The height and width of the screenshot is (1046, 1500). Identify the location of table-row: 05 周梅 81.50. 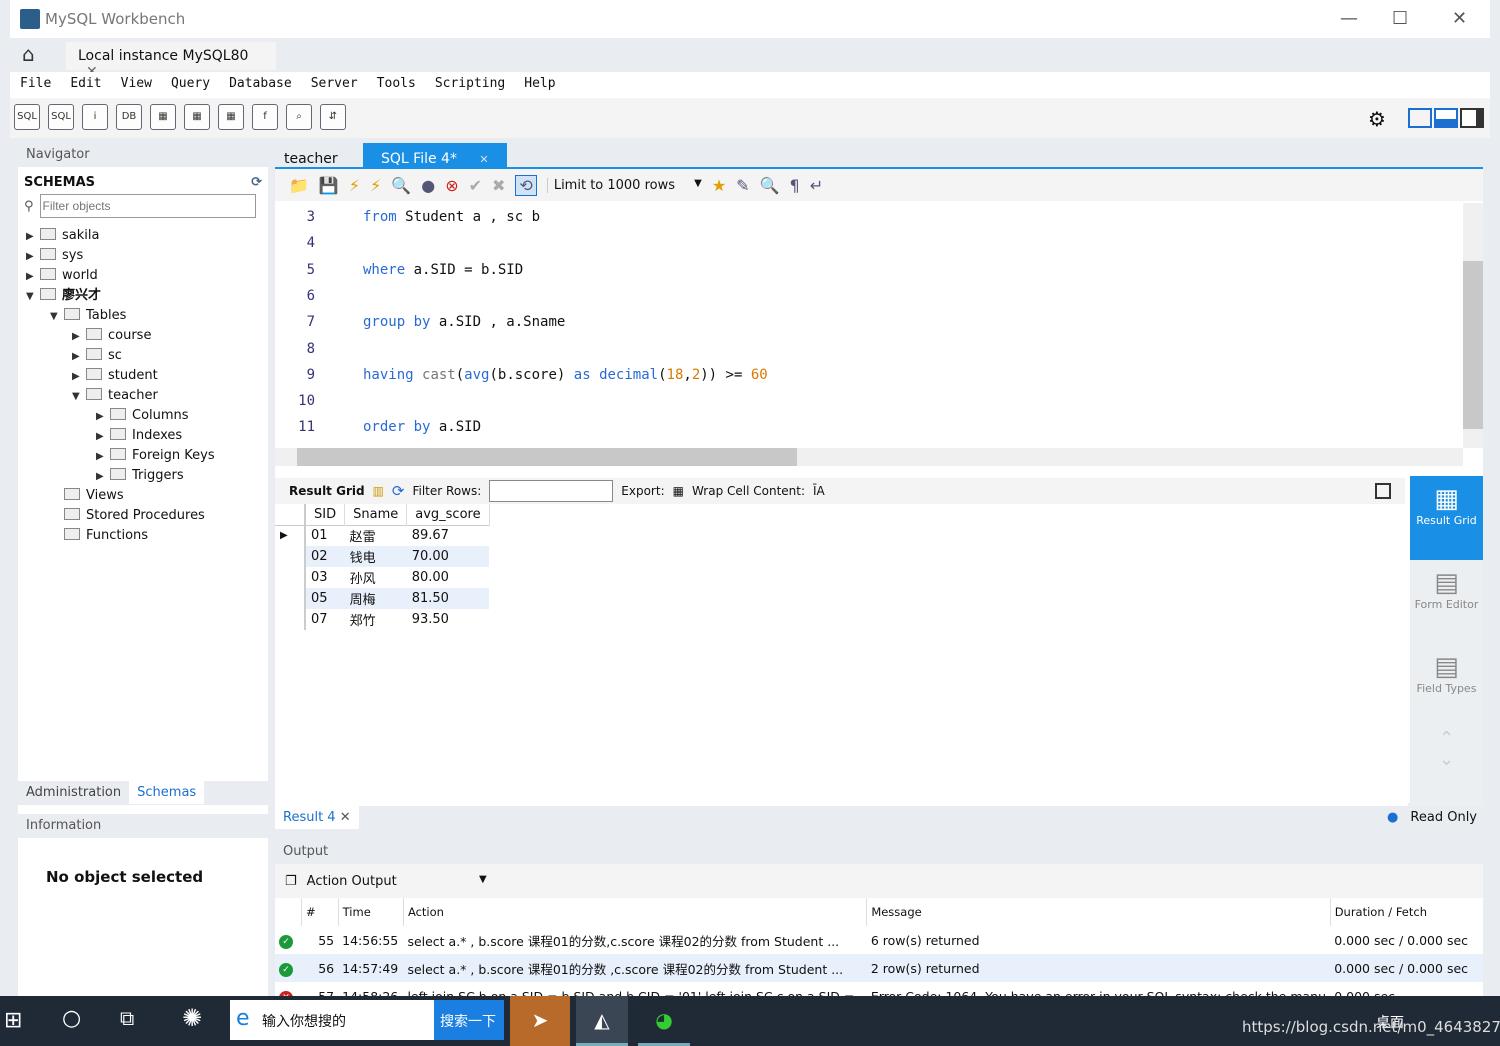
(382, 598).